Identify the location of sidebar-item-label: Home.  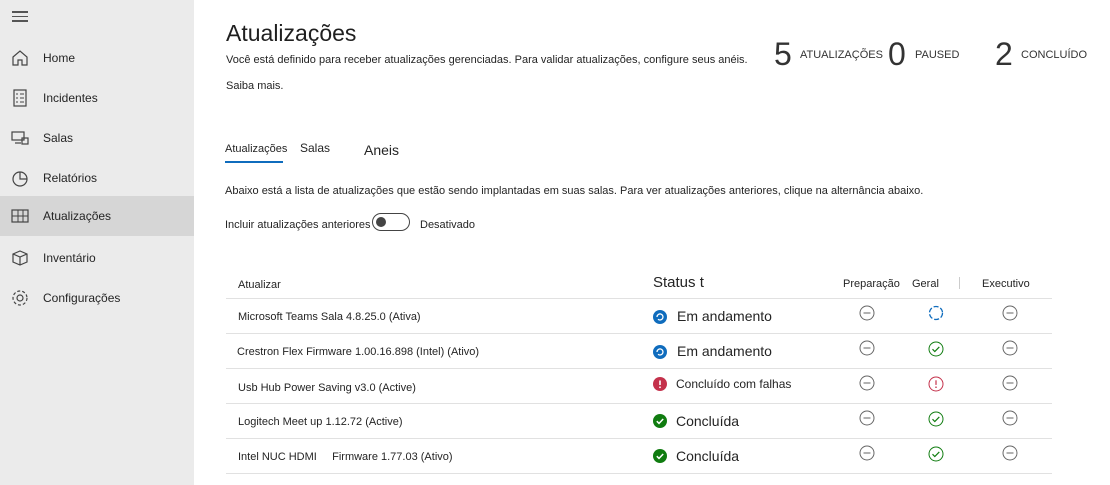
(59, 58).